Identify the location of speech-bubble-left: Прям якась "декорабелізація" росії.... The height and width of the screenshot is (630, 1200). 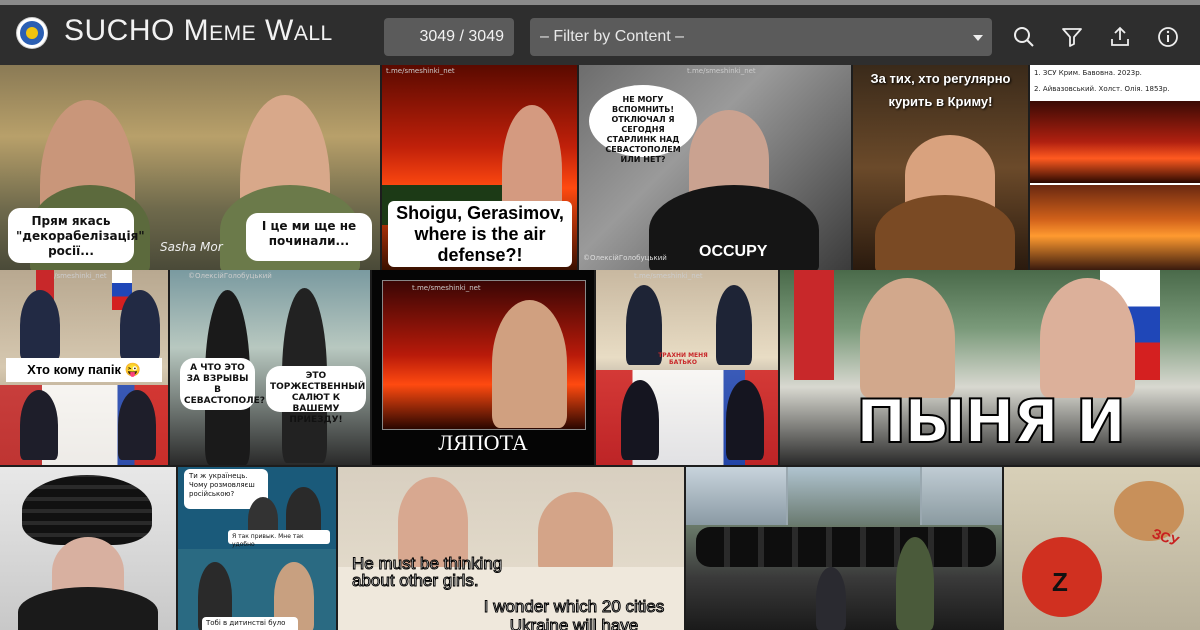
(76, 235).